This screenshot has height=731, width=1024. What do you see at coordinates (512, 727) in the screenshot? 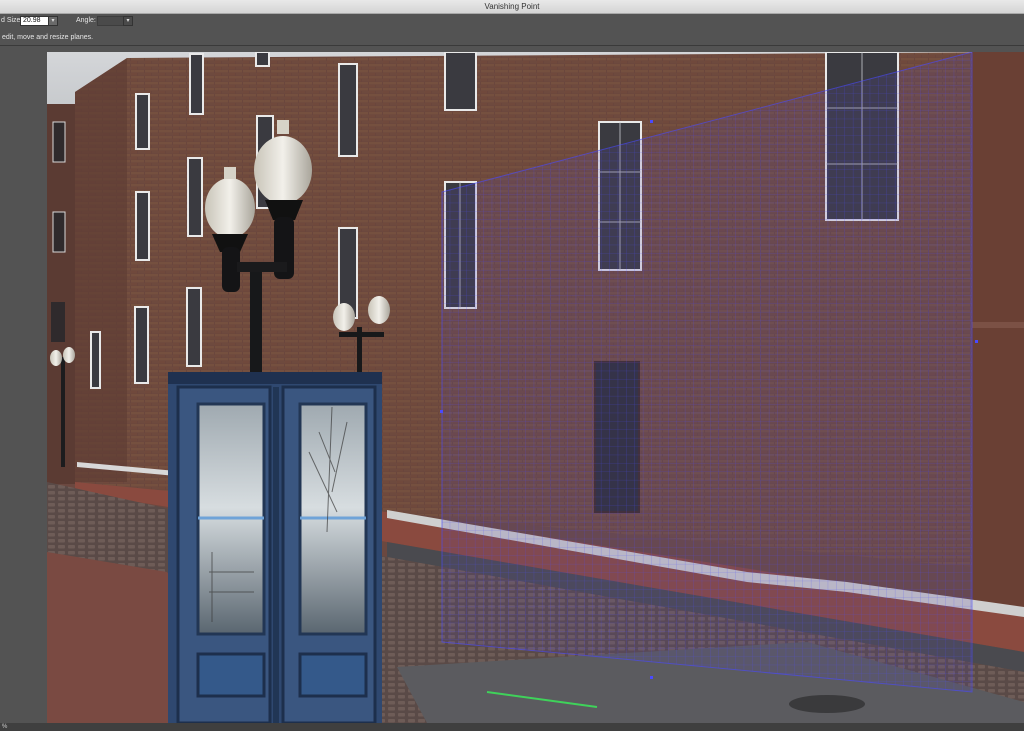
I see `status-bar: %` at bounding box center [512, 727].